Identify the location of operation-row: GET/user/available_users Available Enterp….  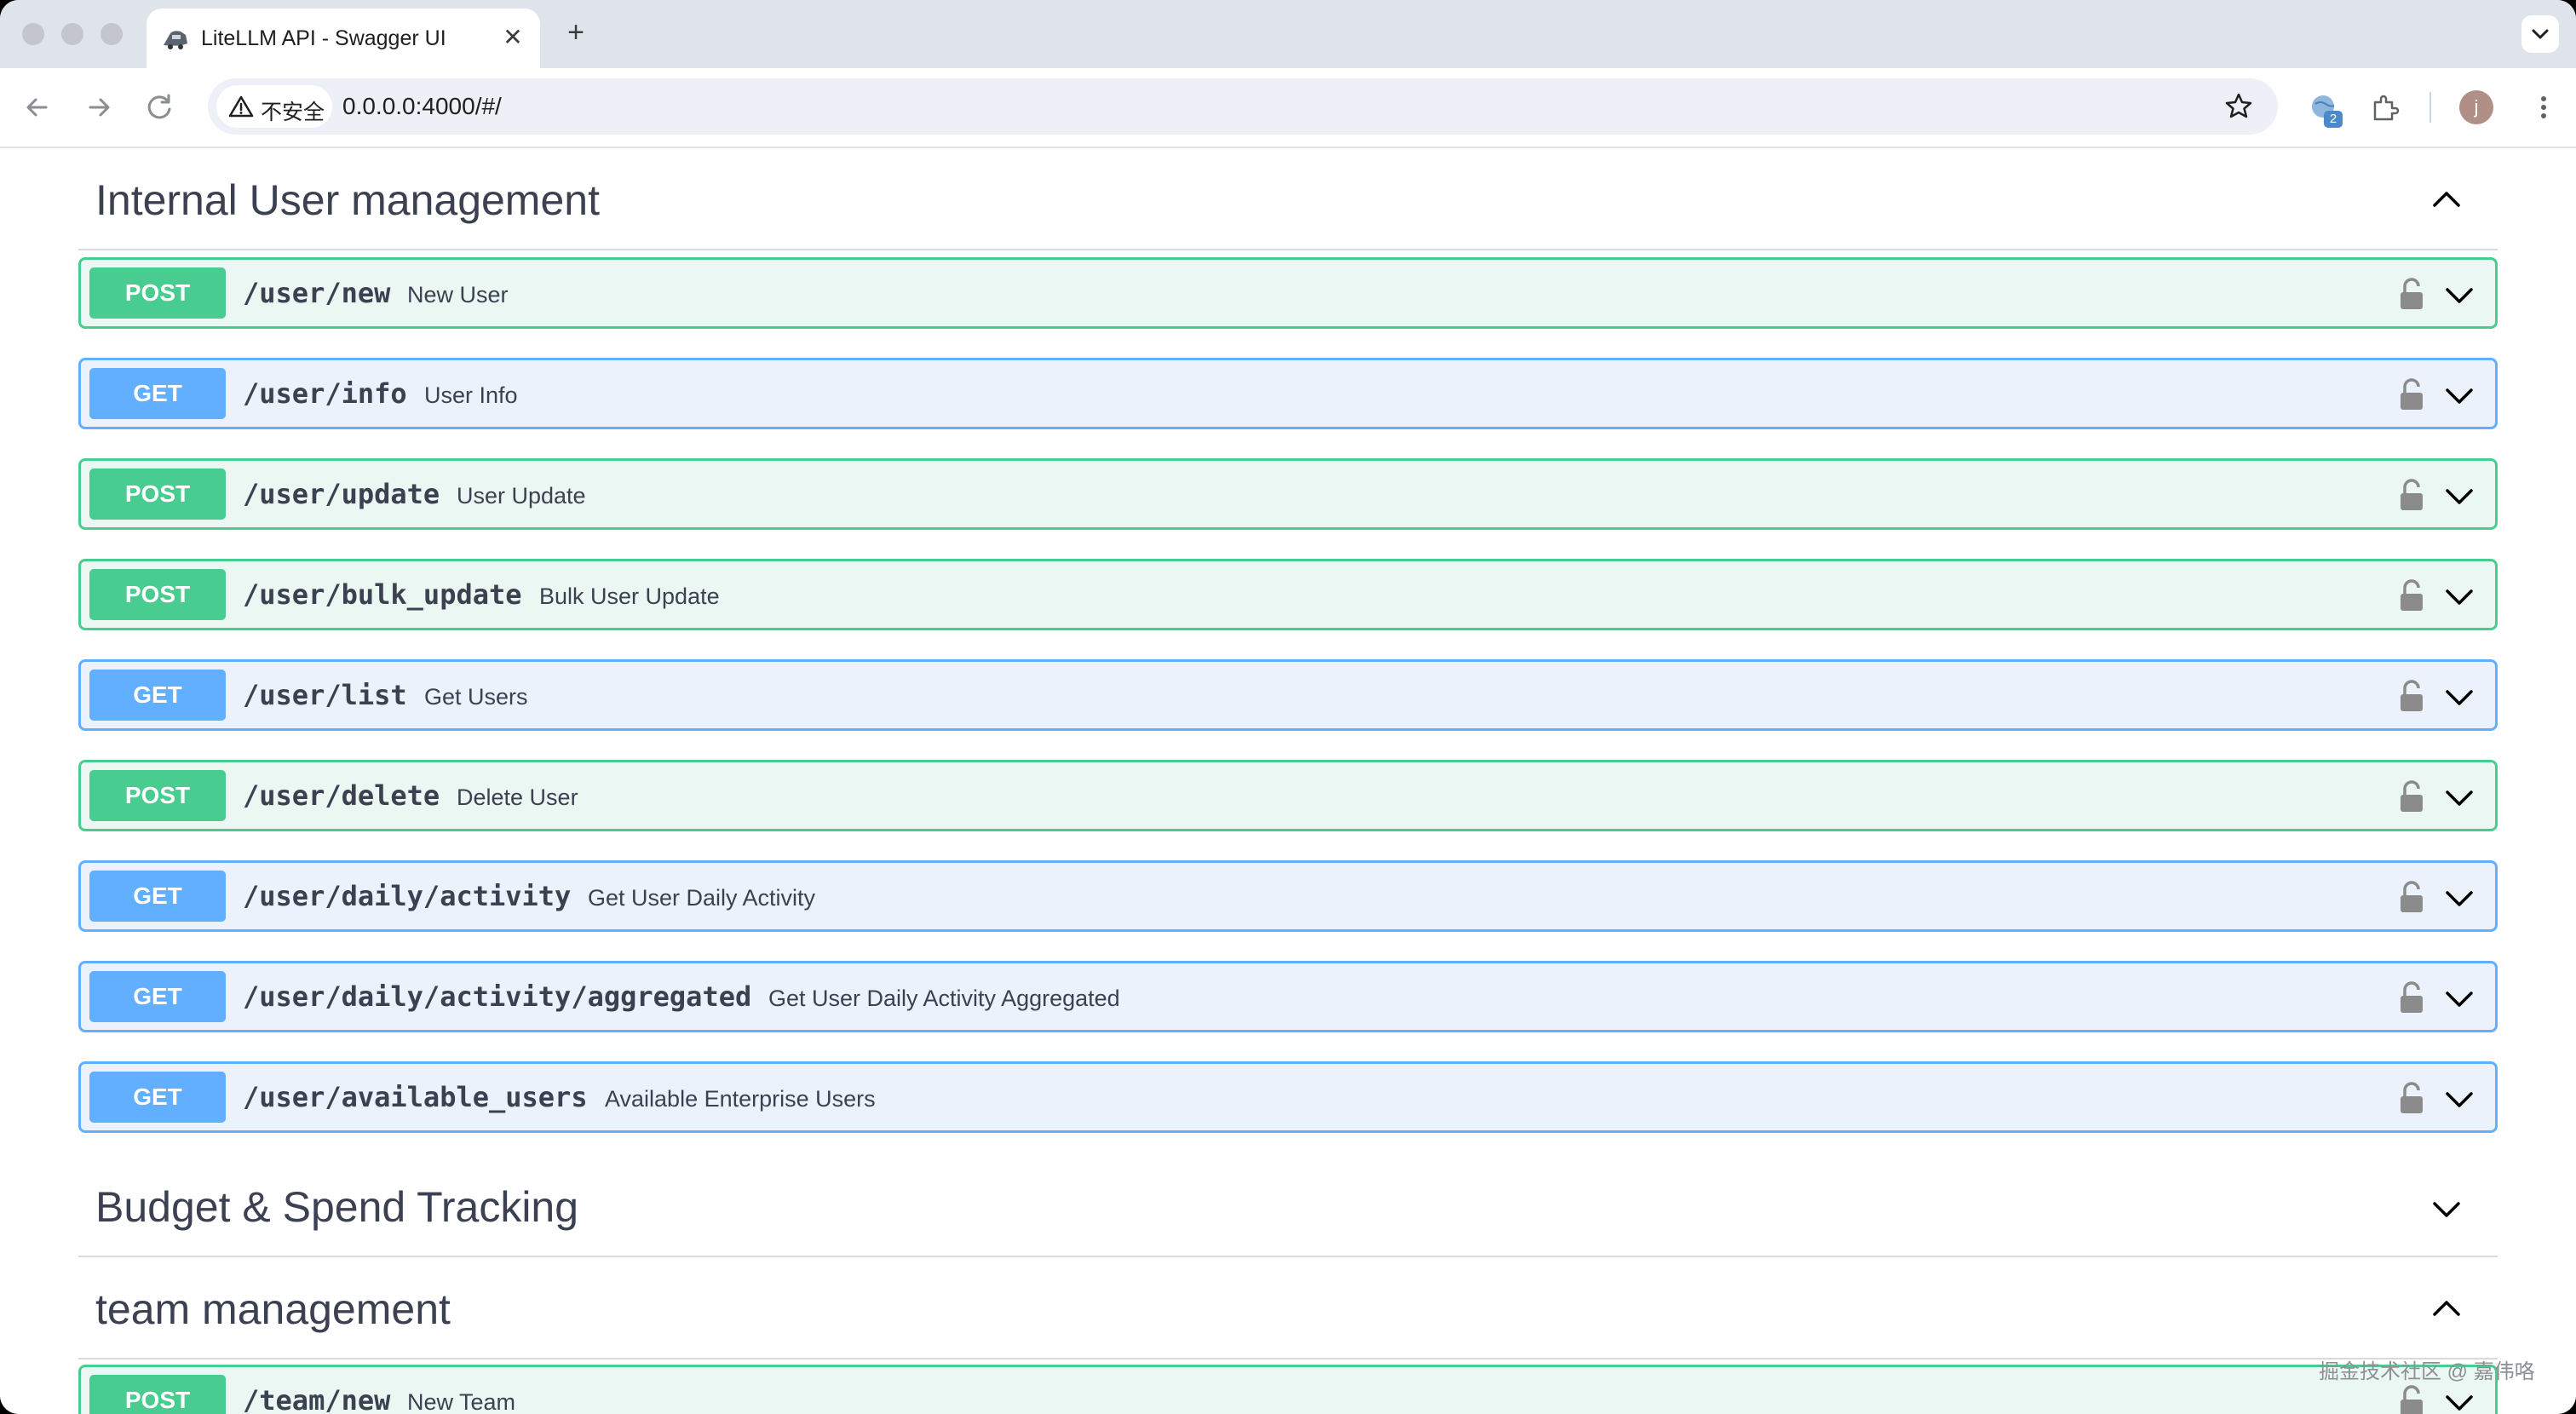
(1288, 1097).